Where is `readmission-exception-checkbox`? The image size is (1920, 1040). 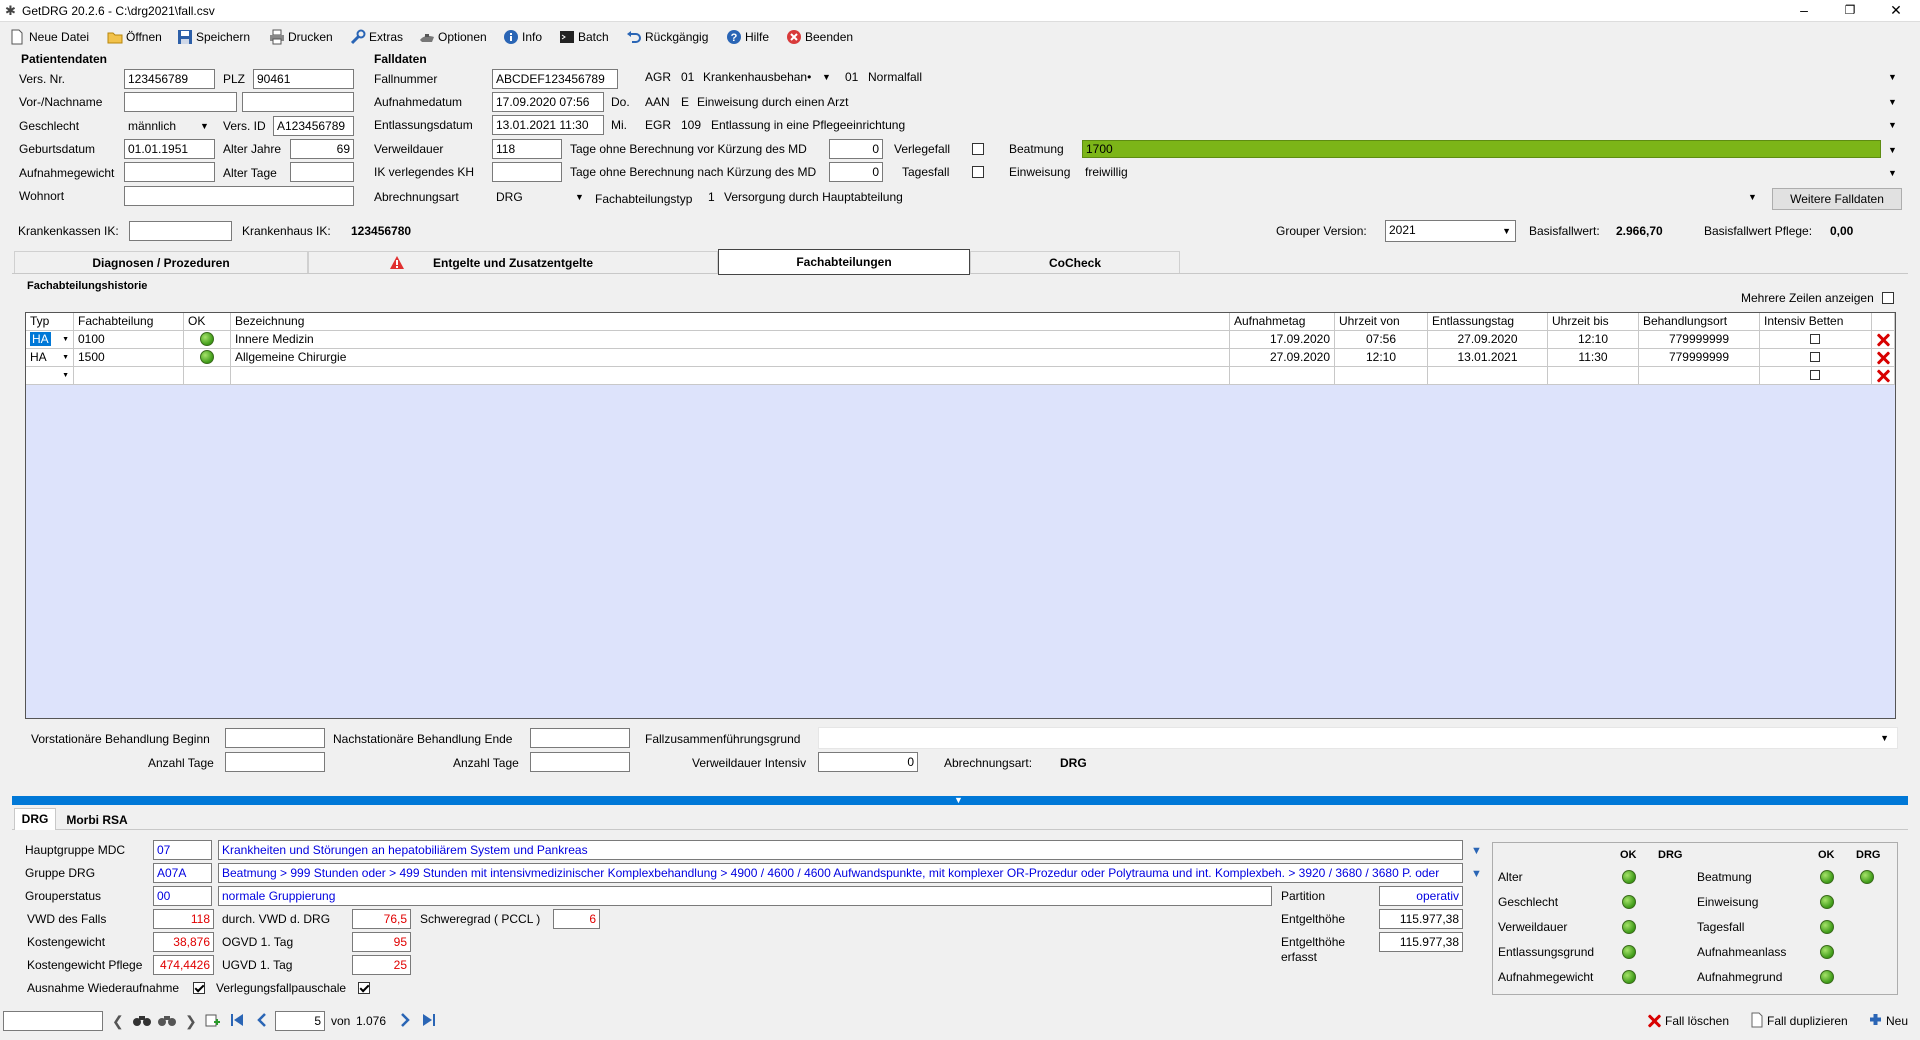 readmission-exception-checkbox is located at coordinates (199, 988).